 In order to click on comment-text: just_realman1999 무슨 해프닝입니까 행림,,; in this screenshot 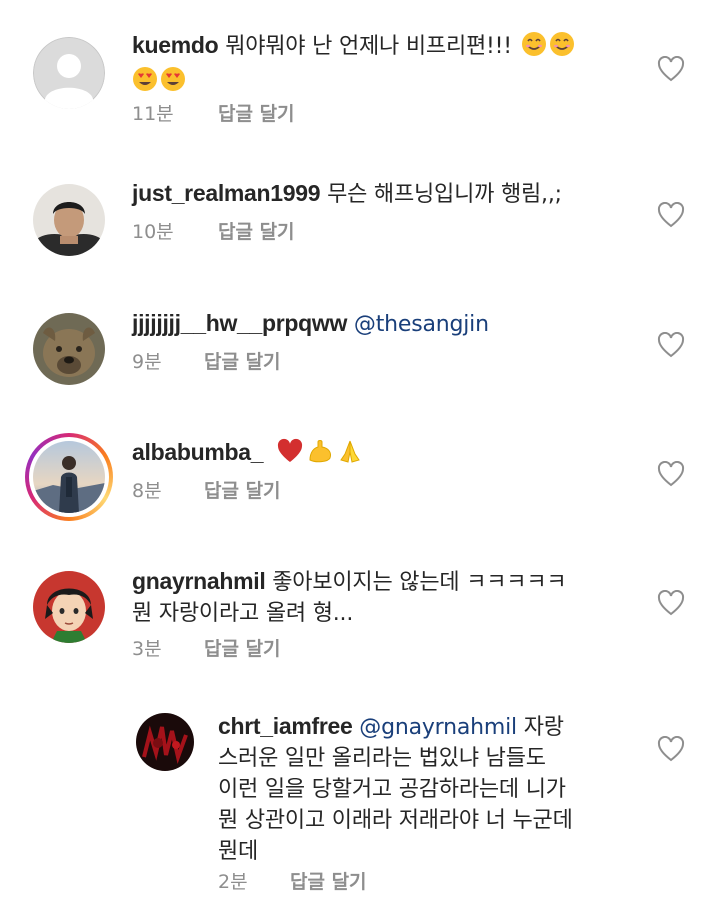, I will do `click(382, 194)`.